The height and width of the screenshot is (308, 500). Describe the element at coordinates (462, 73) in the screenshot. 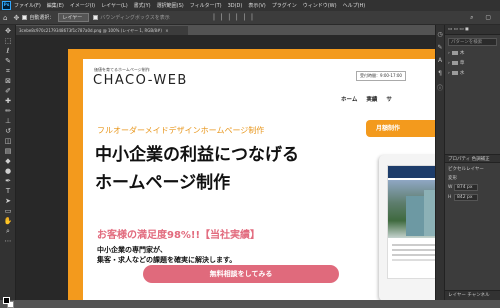

I see `pattern-group-label: 水` at that location.